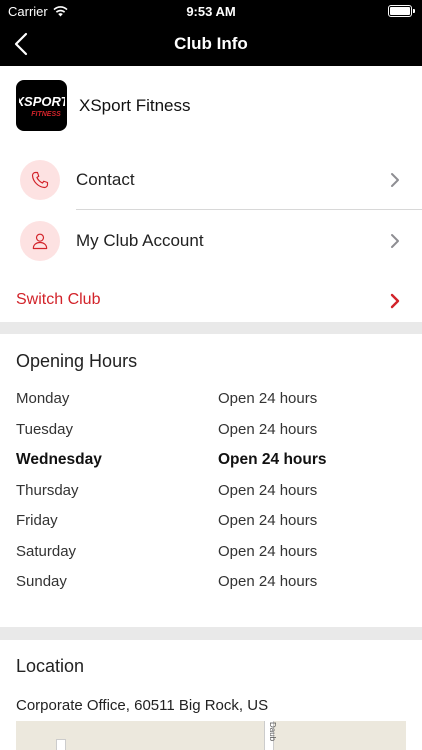  Describe the element at coordinates (216, 558) in the screenshot. I see `hours-row-saturday: Saturday Open 24 hours` at that location.